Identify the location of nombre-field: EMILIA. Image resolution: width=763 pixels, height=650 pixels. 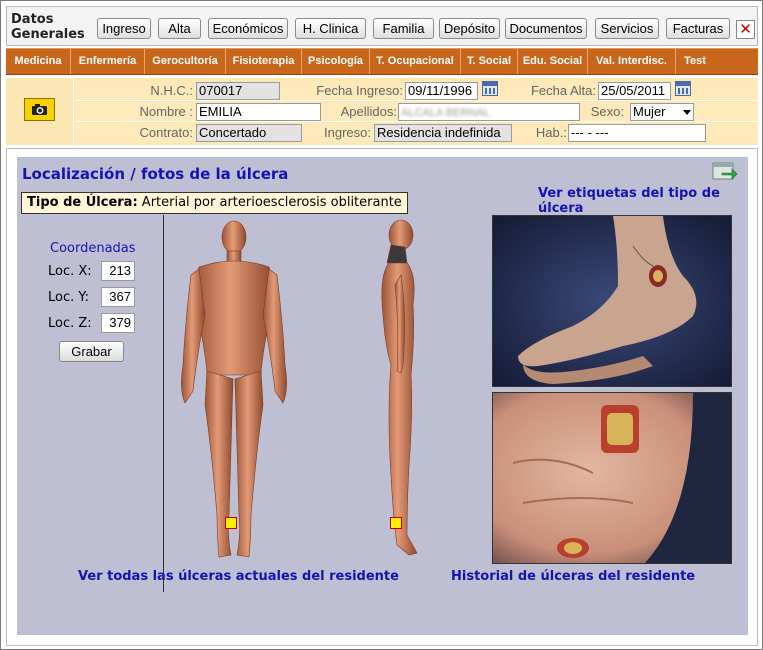
(258, 112).